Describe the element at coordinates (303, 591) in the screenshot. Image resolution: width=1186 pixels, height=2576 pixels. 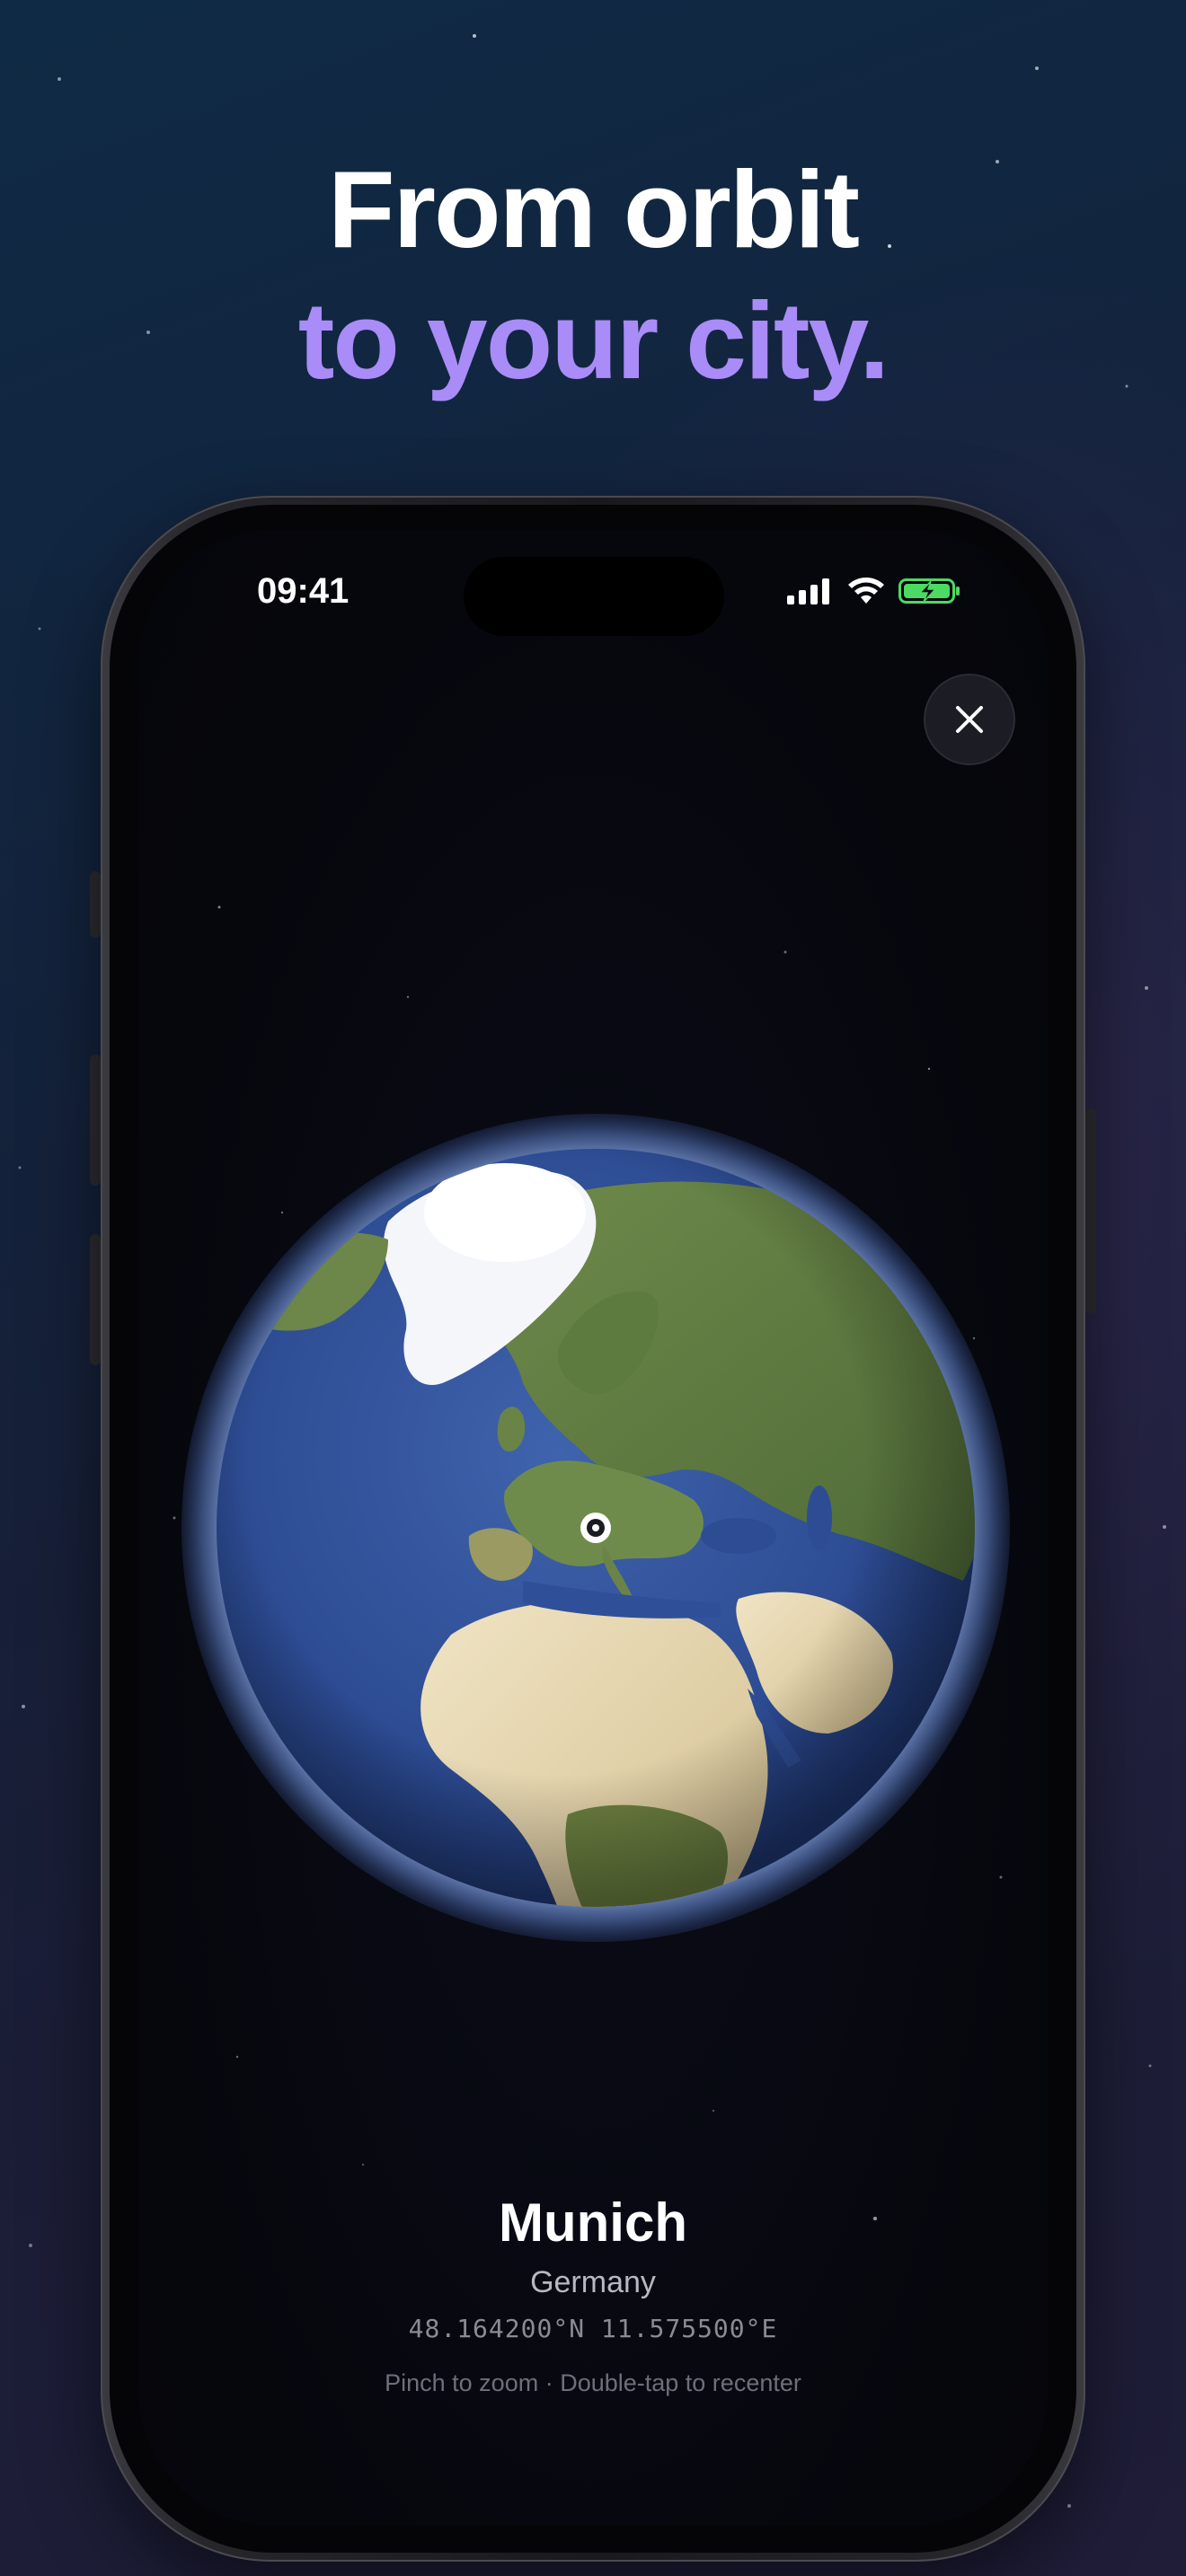
I see `status-time: 09:41` at that location.